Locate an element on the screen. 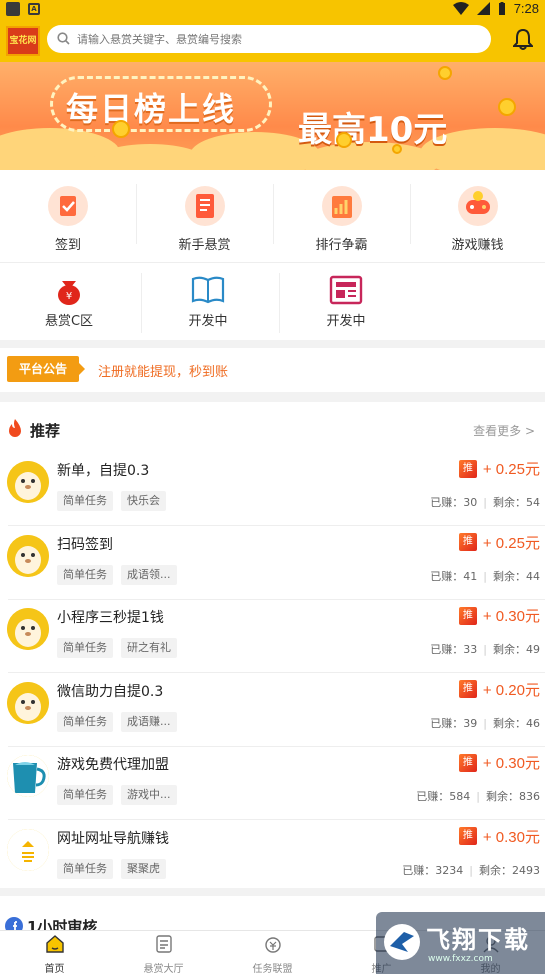 Image resolution: width=545 pixels, height=974 pixels. grid-label: 游戏赚钱 is located at coordinates (477, 245).